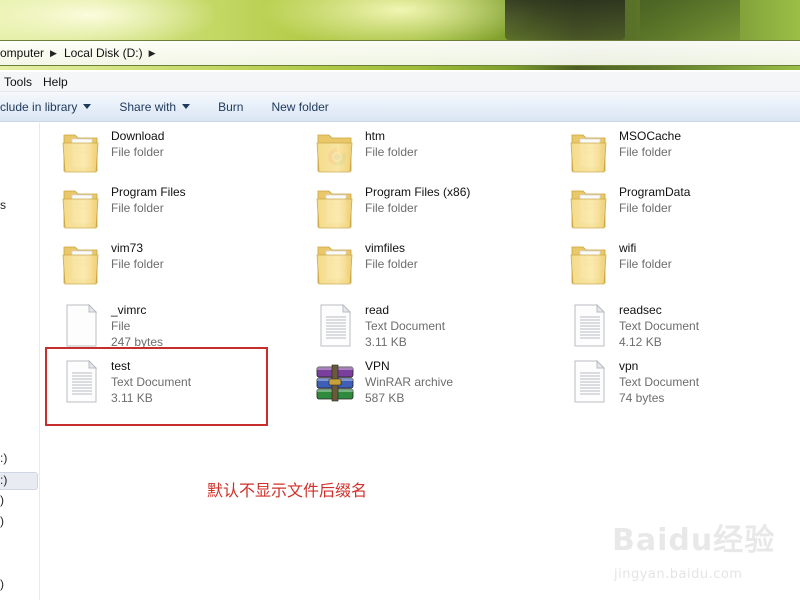 Image resolution: width=800 pixels, height=600 pixels. What do you see at coordinates (385, 398) in the screenshot?
I see `file-size: 587 KB` at bounding box center [385, 398].